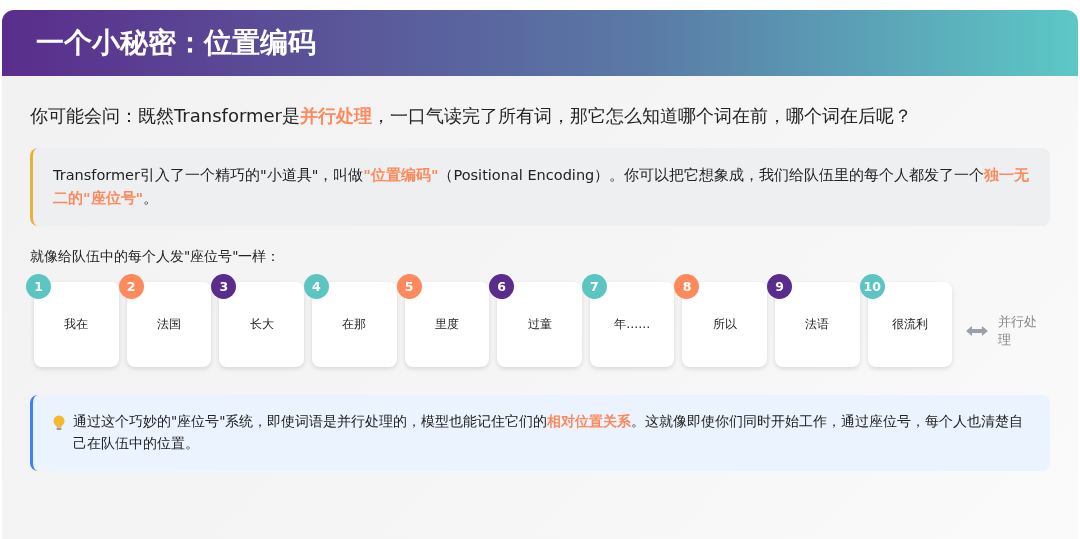 The image size is (1080, 539). Describe the element at coordinates (549, 432) in the screenshot. I see `tip-text: 通过这个巧妙的"座位号"系统，即使词语是并行处理的，模型也能记住它们的相对位置关系。这就像即使你们同时开始工作，通过座位号，每个人也清楚自己在队伍中的位置。` at that location.